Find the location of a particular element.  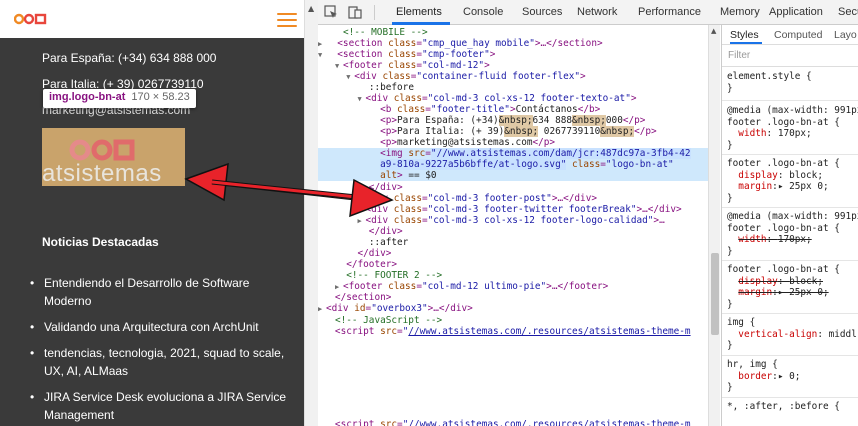

tab-layout: Layo is located at coordinates (845, 35).